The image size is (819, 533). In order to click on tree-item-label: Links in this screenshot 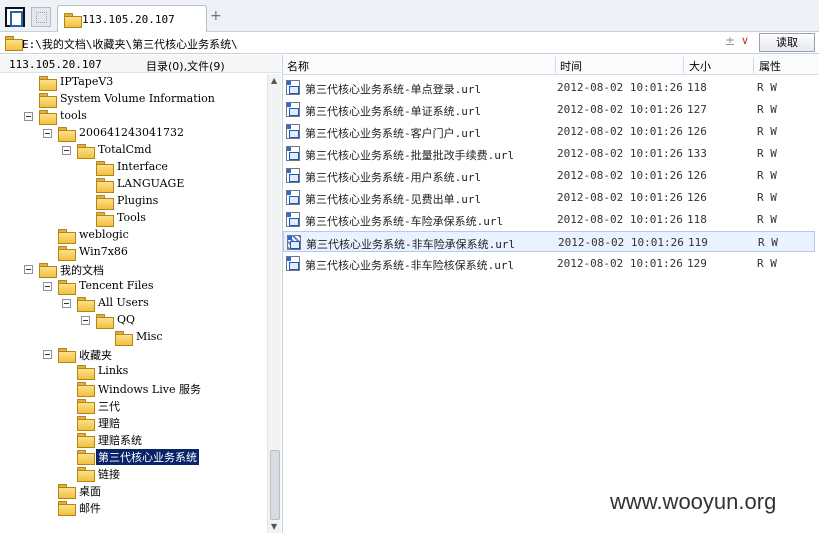, I will do `click(113, 370)`.